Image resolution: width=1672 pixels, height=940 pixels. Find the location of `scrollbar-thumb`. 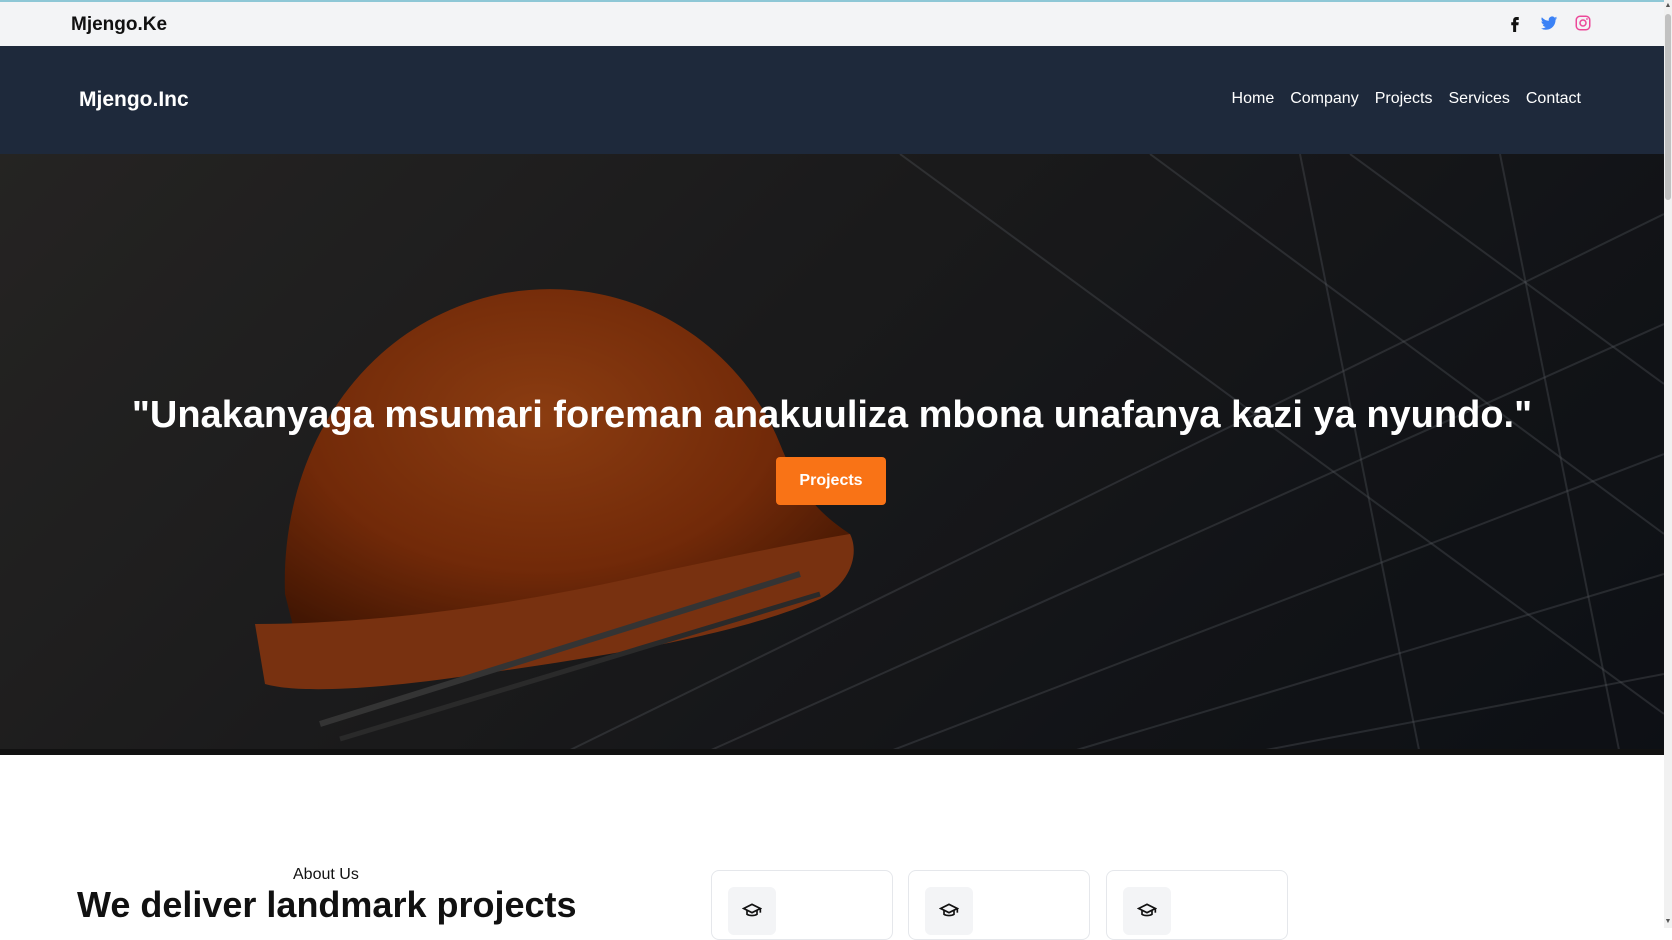

scrollbar-thumb is located at coordinates (1668, 107).